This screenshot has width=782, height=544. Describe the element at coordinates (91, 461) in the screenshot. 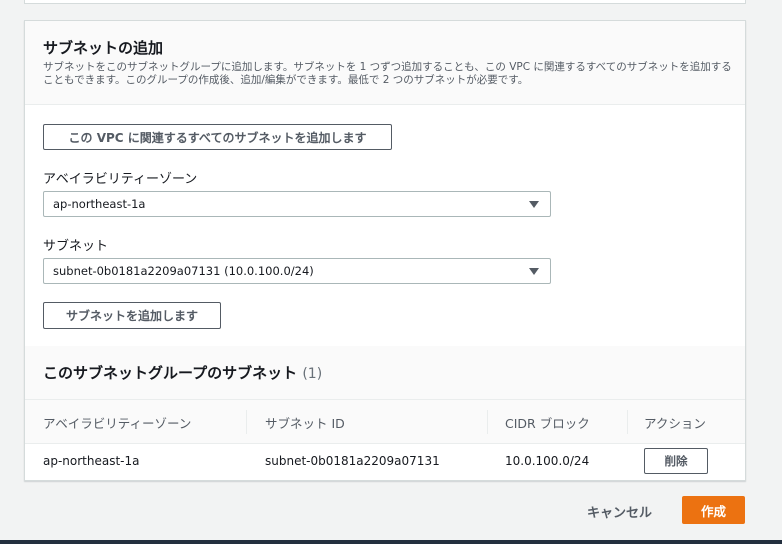

I see `row-az: ap-northeast-1a` at that location.